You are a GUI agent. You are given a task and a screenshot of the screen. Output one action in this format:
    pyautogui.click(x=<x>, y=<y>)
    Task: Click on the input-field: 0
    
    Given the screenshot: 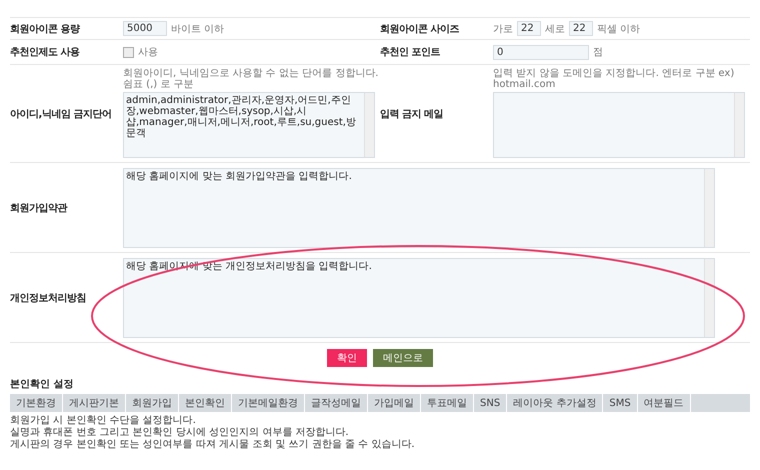 What is the action you would take?
    pyautogui.click(x=541, y=52)
    